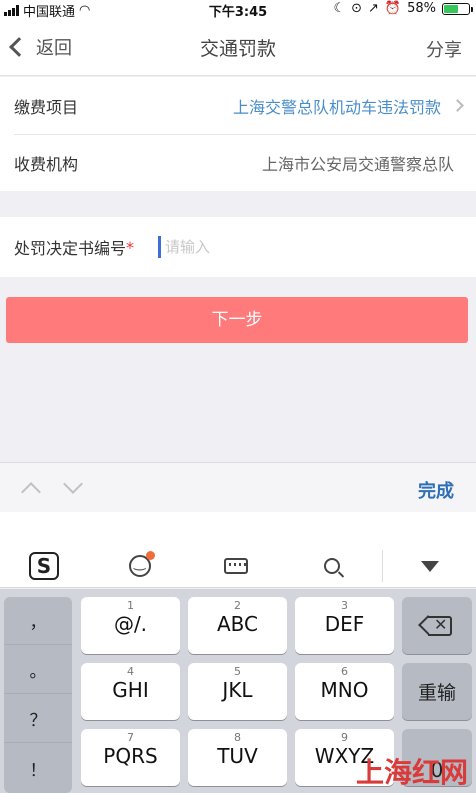  I want to click on key-number: 7, so click(130, 737).